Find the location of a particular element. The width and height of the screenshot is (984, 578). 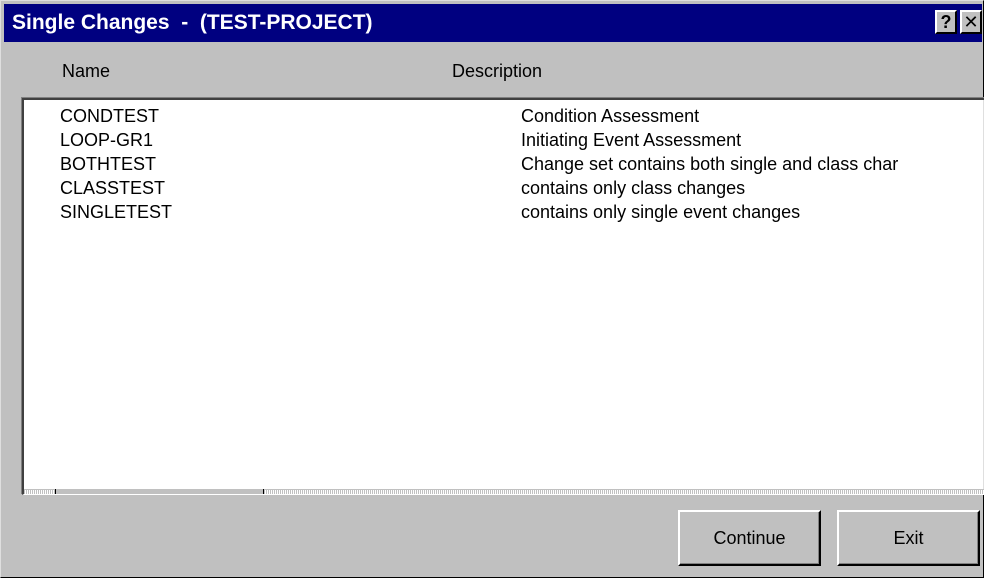

list-item: CONDTEST Condition Assessment is located at coordinates (504, 118).